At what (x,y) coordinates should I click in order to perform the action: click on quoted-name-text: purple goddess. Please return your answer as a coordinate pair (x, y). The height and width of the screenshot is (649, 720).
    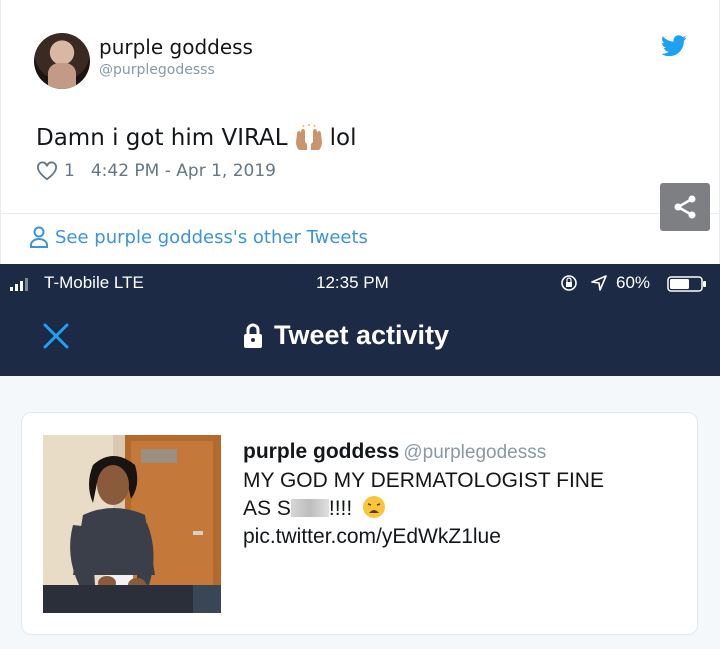
    Looking at the image, I should click on (321, 451).